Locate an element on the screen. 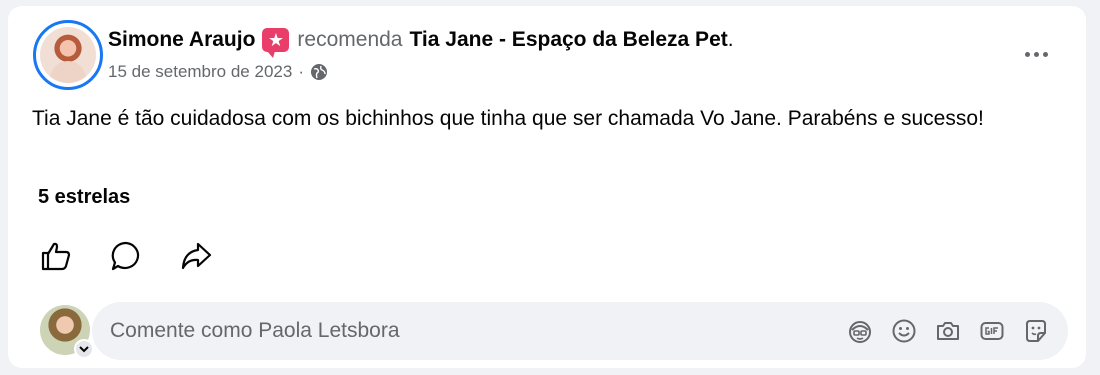  share-button is located at coordinates (196, 256).